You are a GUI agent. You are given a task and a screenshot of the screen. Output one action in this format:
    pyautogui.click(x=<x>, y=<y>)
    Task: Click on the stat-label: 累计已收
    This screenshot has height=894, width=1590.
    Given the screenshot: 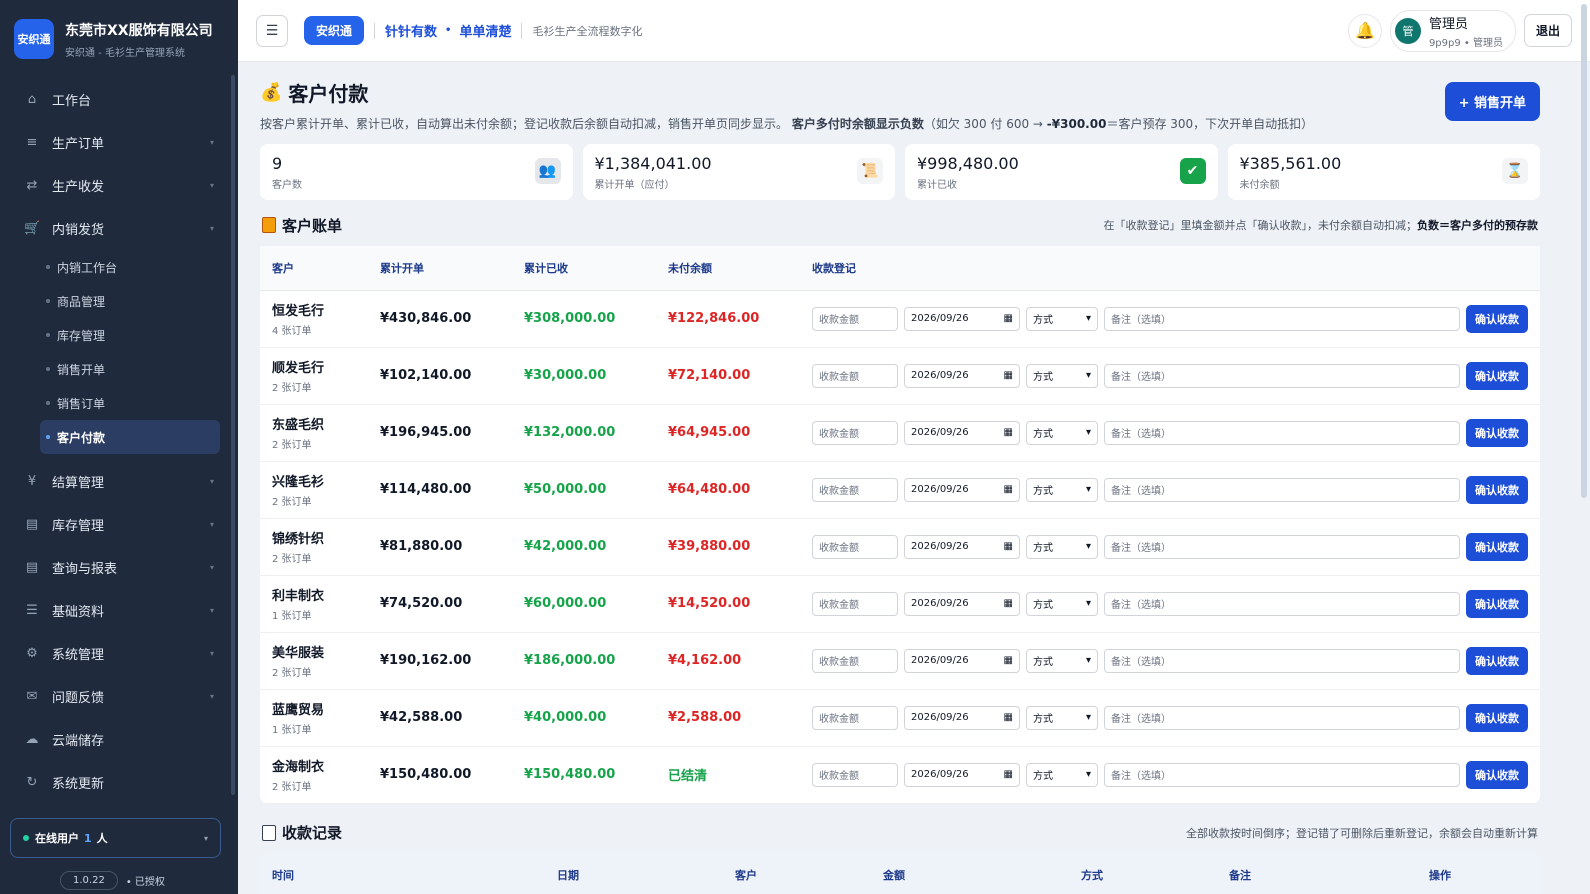 What is the action you would take?
    pyautogui.click(x=937, y=185)
    